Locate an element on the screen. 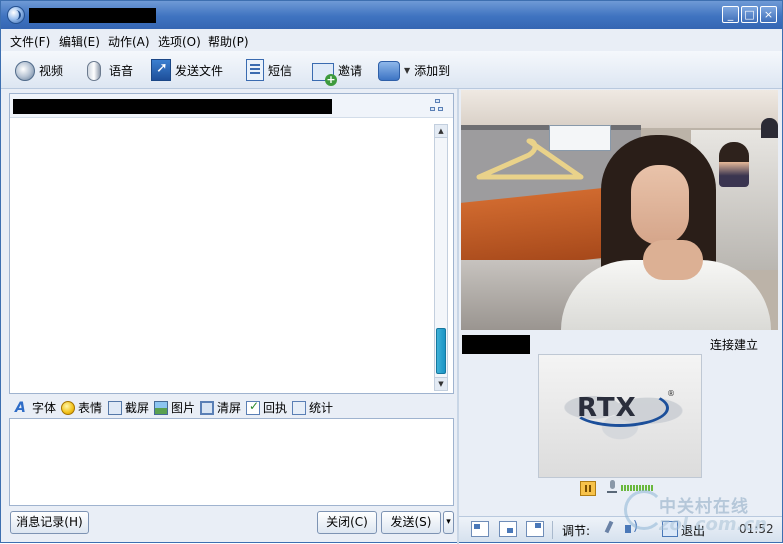  clear-screen-button: 清屏 is located at coordinates (220, 407).